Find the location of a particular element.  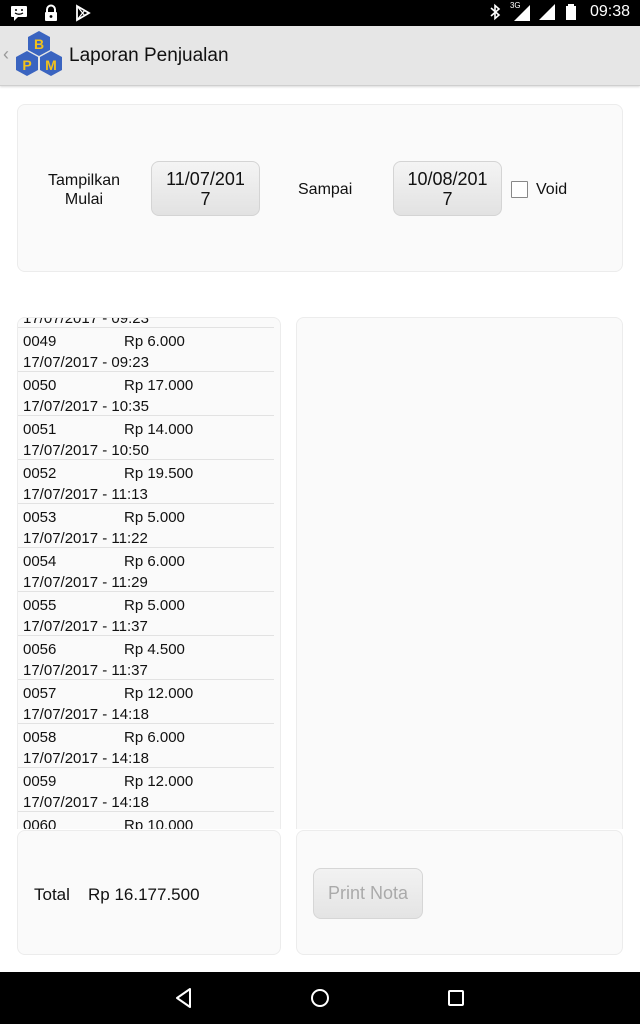

transaction-number: 0057 is located at coordinates (40, 693).